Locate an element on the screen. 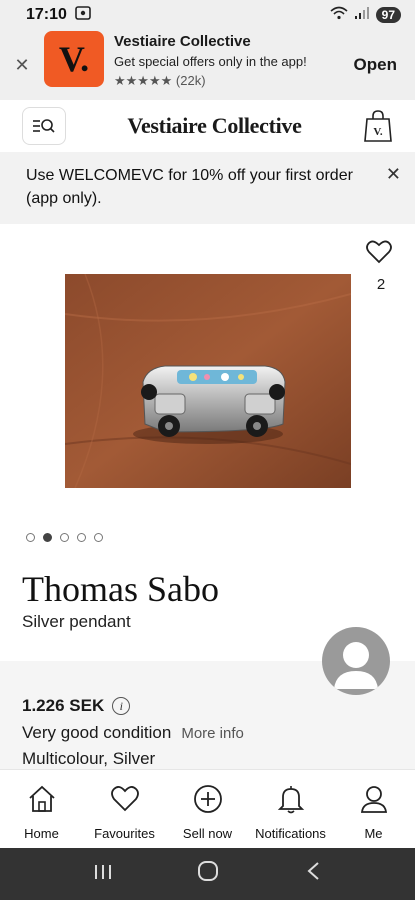  nav-label-home: Home is located at coordinates (41, 833).